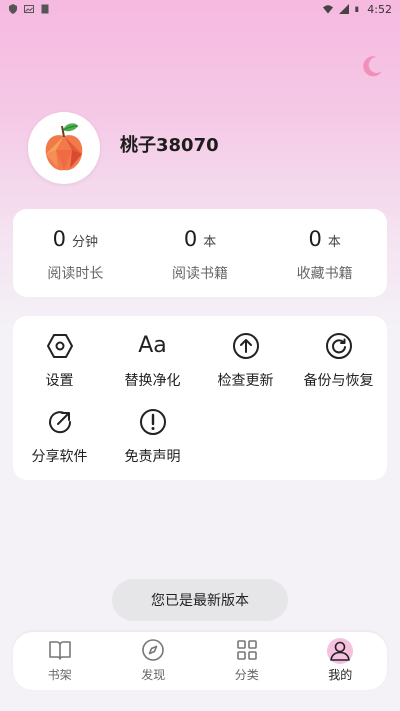  Describe the element at coordinates (59, 381) in the screenshot. I see `tool-label: 设置` at that location.